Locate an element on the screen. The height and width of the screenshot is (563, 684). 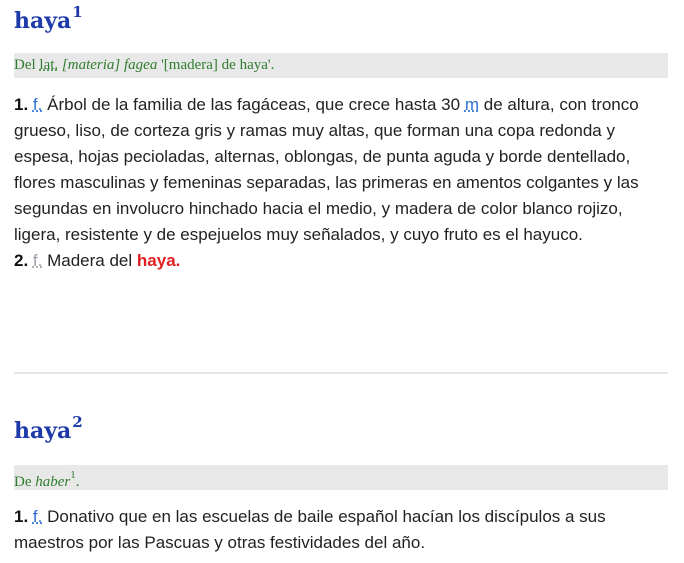
etymology-period: . is located at coordinates (77, 482).